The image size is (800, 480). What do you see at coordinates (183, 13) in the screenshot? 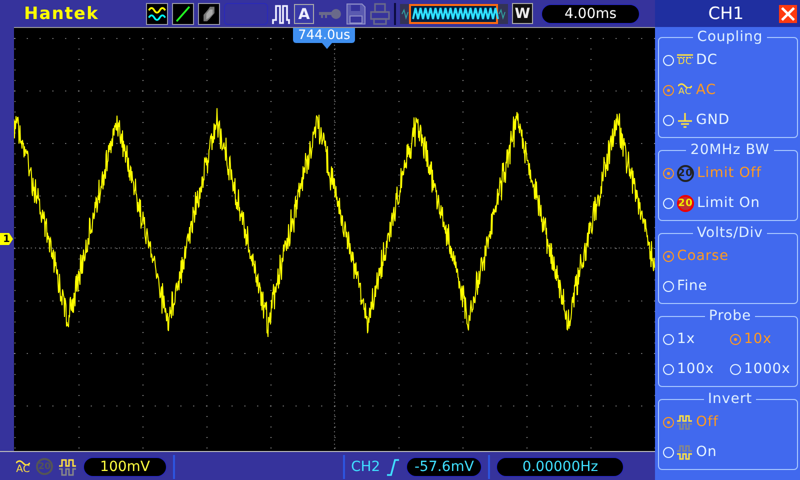
I see `xy-mode-icon` at bounding box center [183, 13].